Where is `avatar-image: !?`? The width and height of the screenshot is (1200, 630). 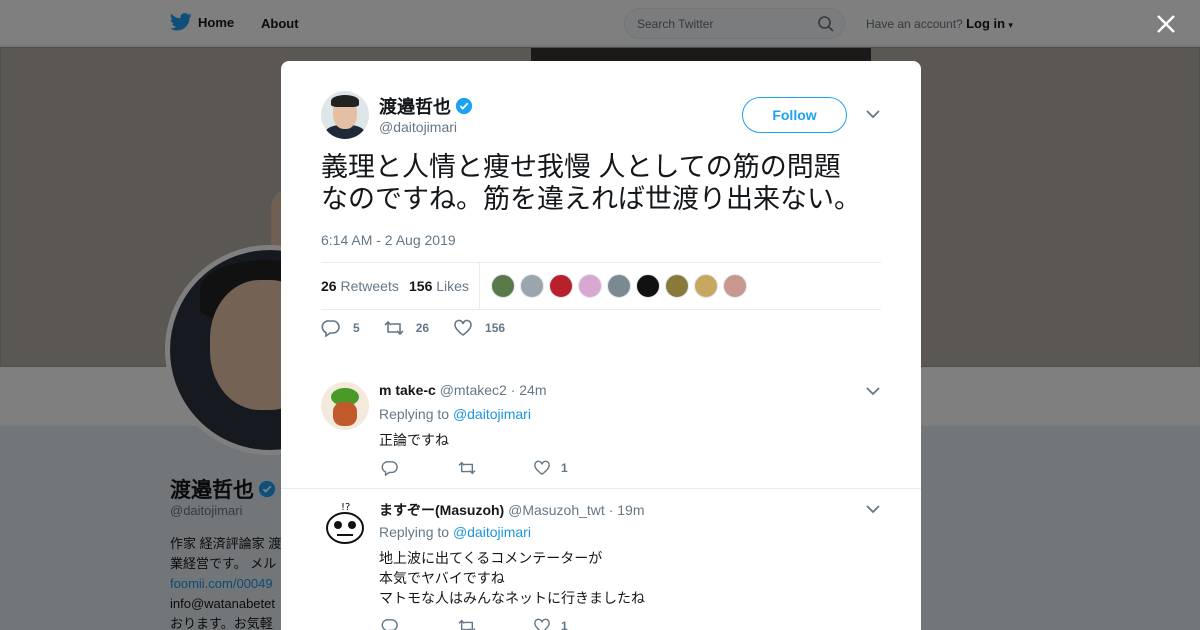
avatar-image: !? is located at coordinates (345, 523).